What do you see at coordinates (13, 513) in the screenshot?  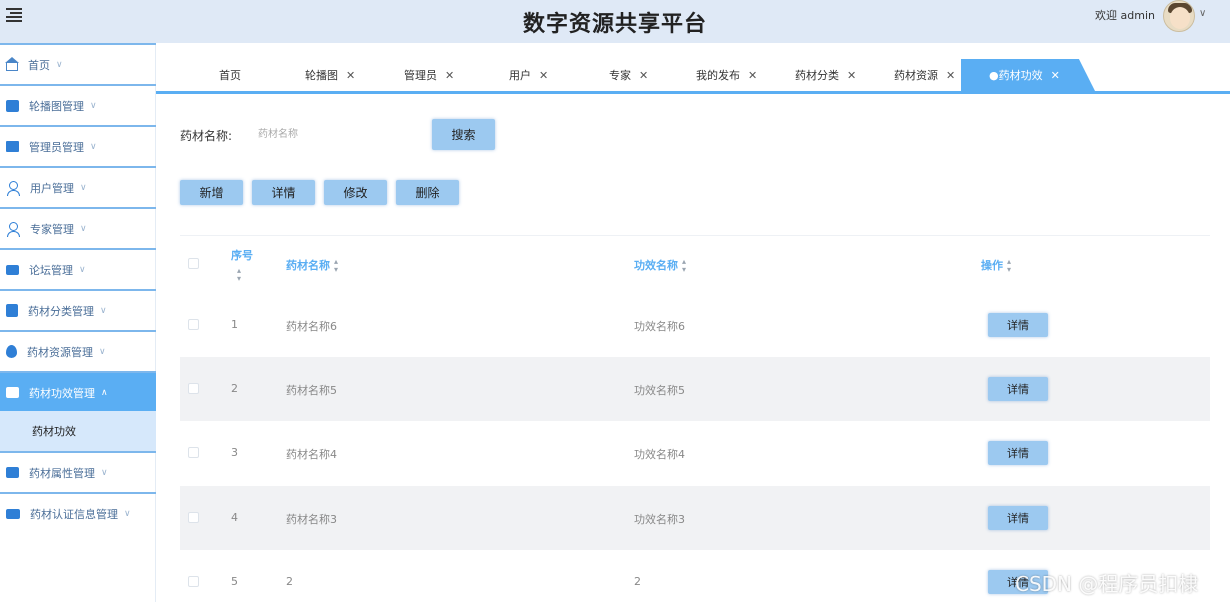 I see `laptop-icon` at bounding box center [13, 513].